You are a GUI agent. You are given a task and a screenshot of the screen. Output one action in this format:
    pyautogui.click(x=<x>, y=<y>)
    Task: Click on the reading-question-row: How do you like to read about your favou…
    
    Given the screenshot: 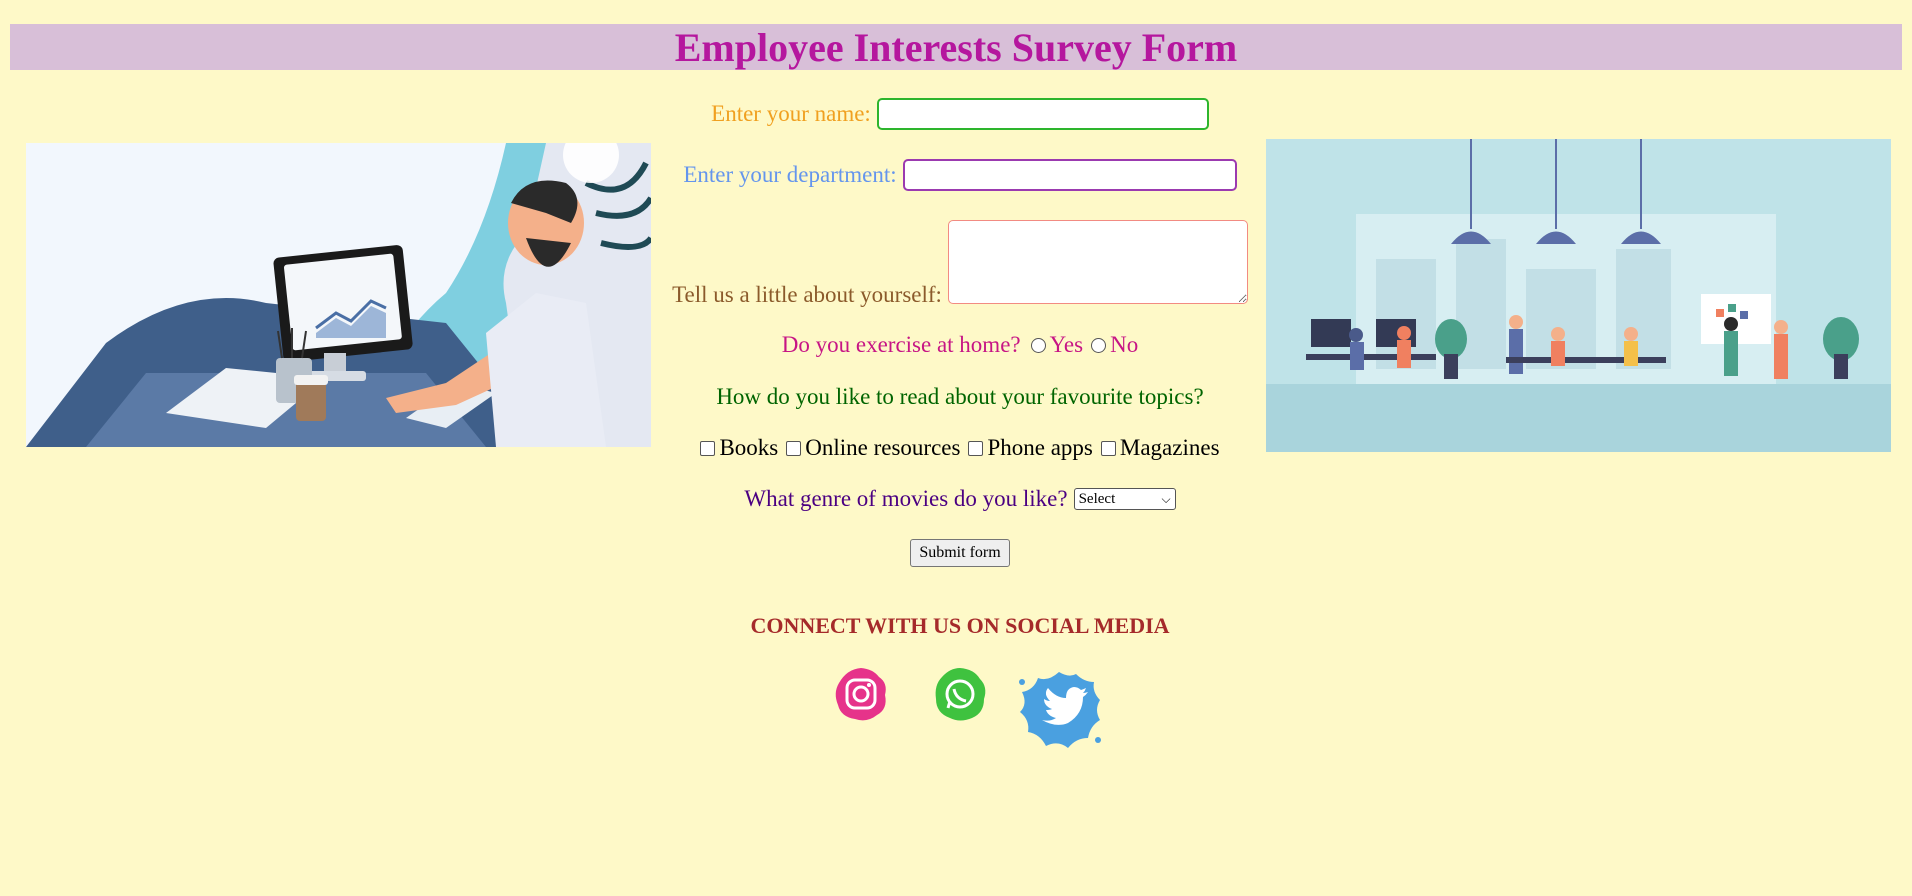 What is the action you would take?
    pyautogui.click(x=960, y=397)
    